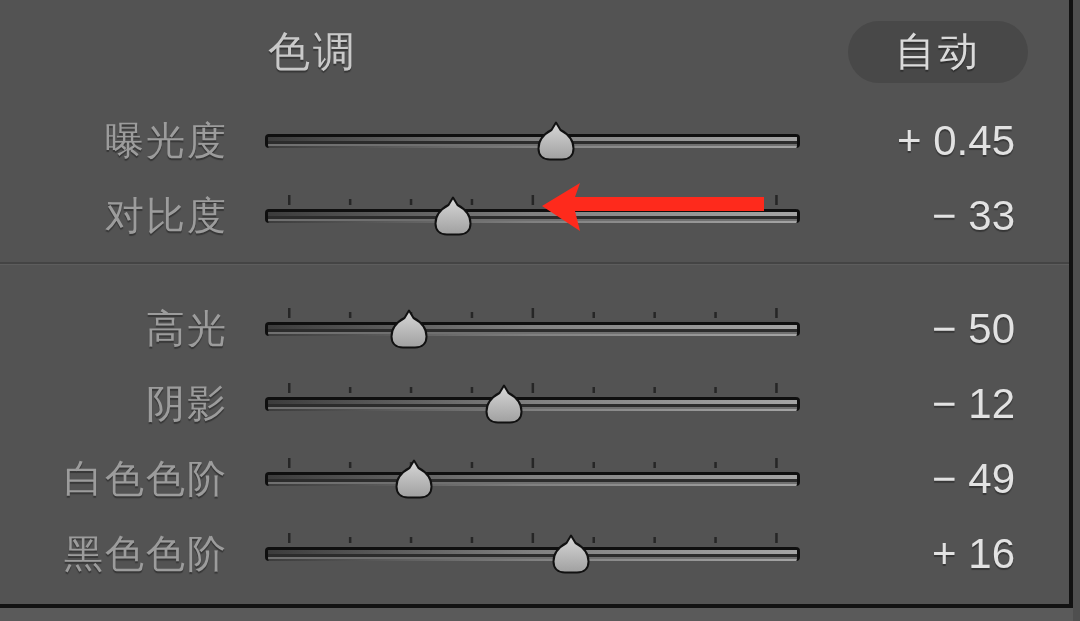 Image resolution: width=1080 pixels, height=621 pixels. What do you see at coordinates (313, 51) in the screenshot?
I see `panel-title: 色调` at bounding box center [313, 51].